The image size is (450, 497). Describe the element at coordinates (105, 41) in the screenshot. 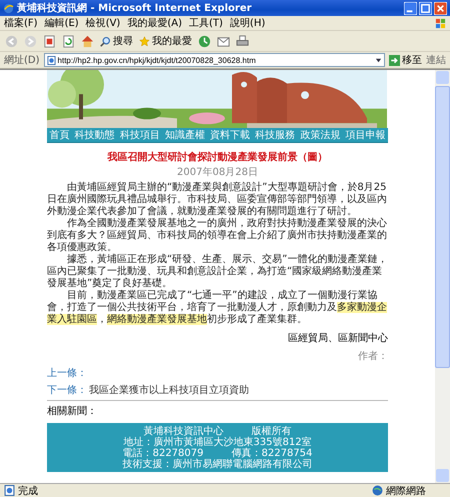

I see `search-icon` at that location.